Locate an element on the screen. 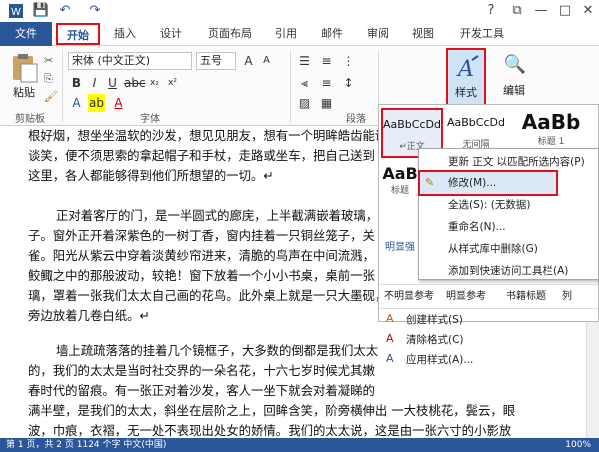  undo-icon: ↶ is located at coordinates (65, 11).